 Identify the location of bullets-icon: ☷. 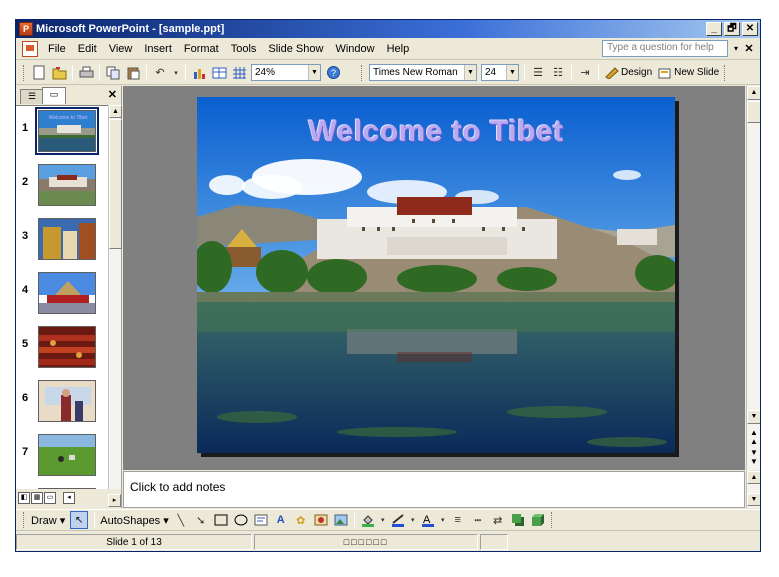
(558, 73).